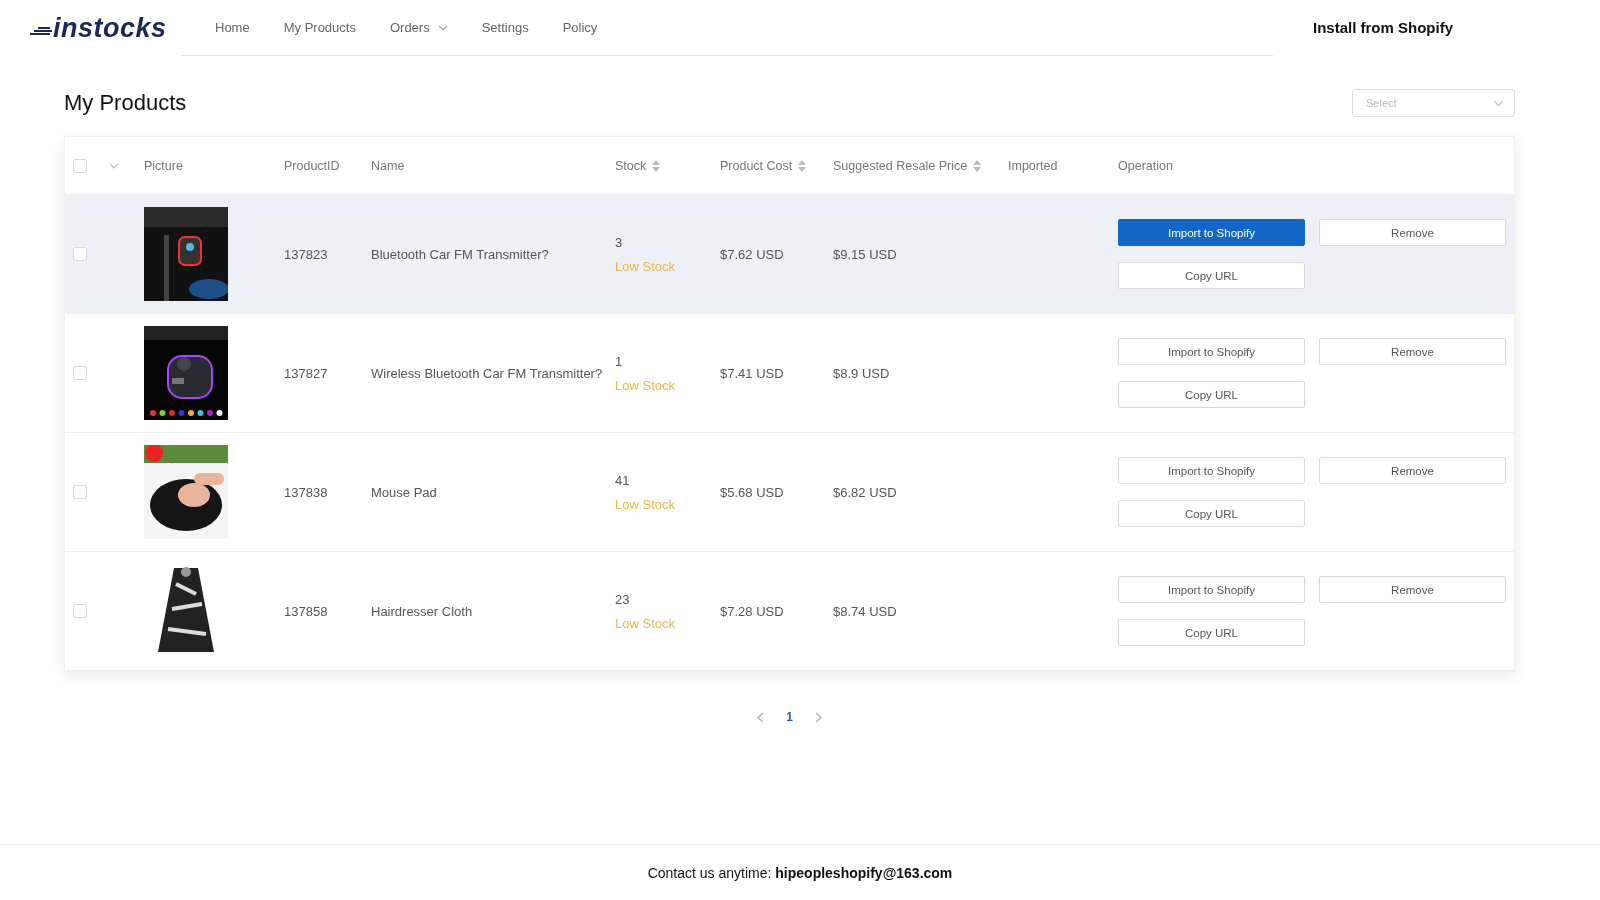  Describe the element at coordinates (865, 611) in the screenshot. I see `resale-price: $8.74 USD` at that location.